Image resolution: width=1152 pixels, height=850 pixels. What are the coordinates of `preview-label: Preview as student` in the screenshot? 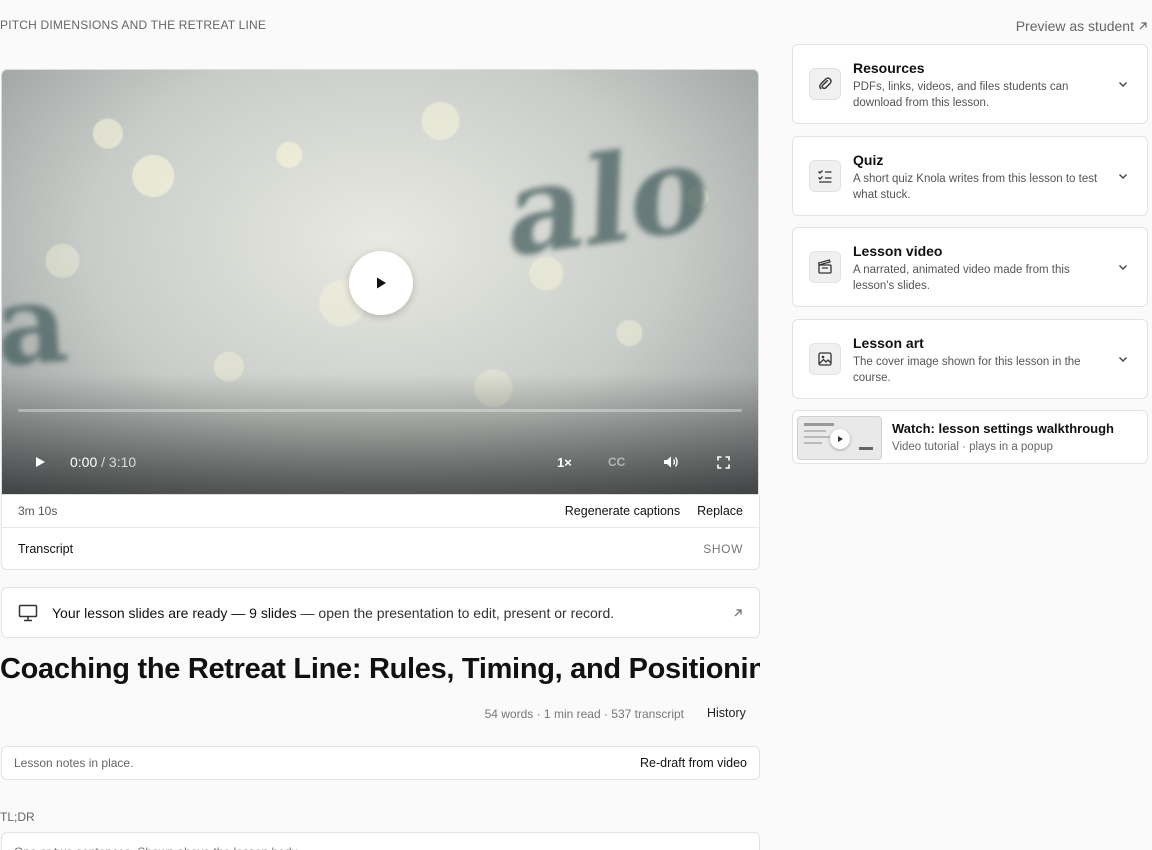 It's located at (1074, 26).